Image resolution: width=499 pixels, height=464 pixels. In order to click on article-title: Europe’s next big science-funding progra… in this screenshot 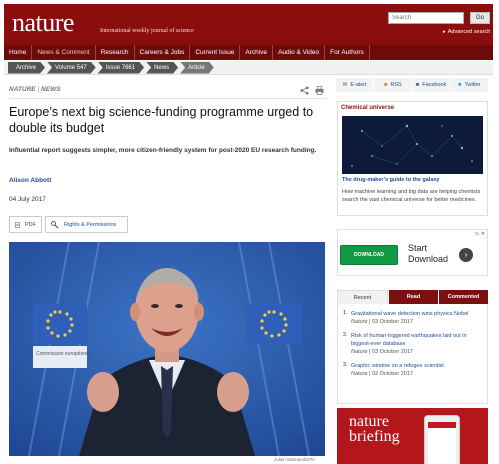, I will do `click(161, 120)`.